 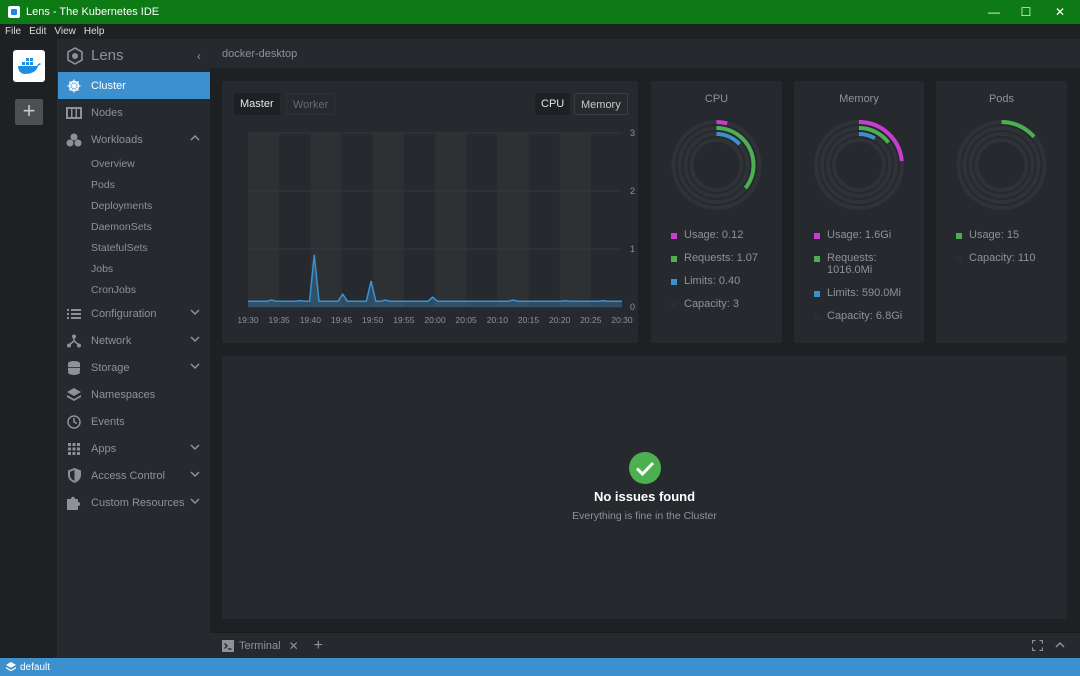 What do you see at coordinates (134, 394) in the screenshot?
I see `sidebar-item-namespaces: Namespaces` at bounding box center [134, 394].